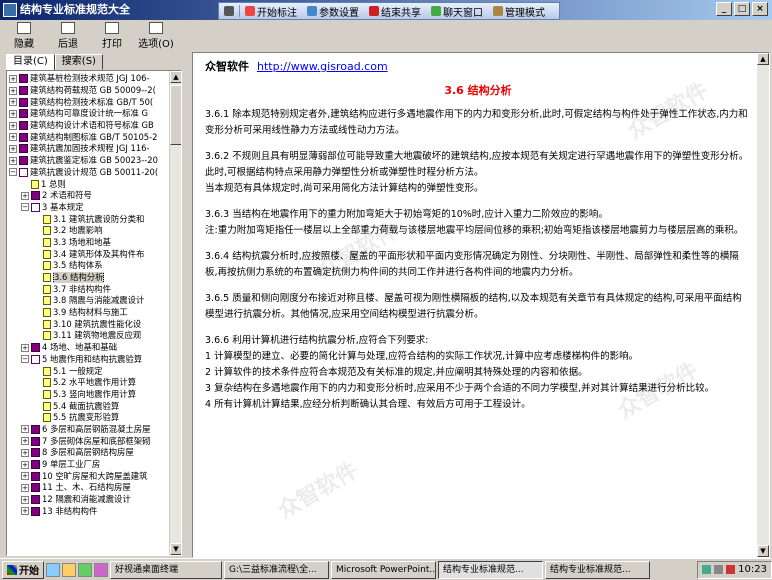 The width and height of the screenshot is (772, 580). What do you see at coordinates (322, 66) in the screenshot?
I see `website-link: http://www.gisroad.com` at bounding box center [322, 66].